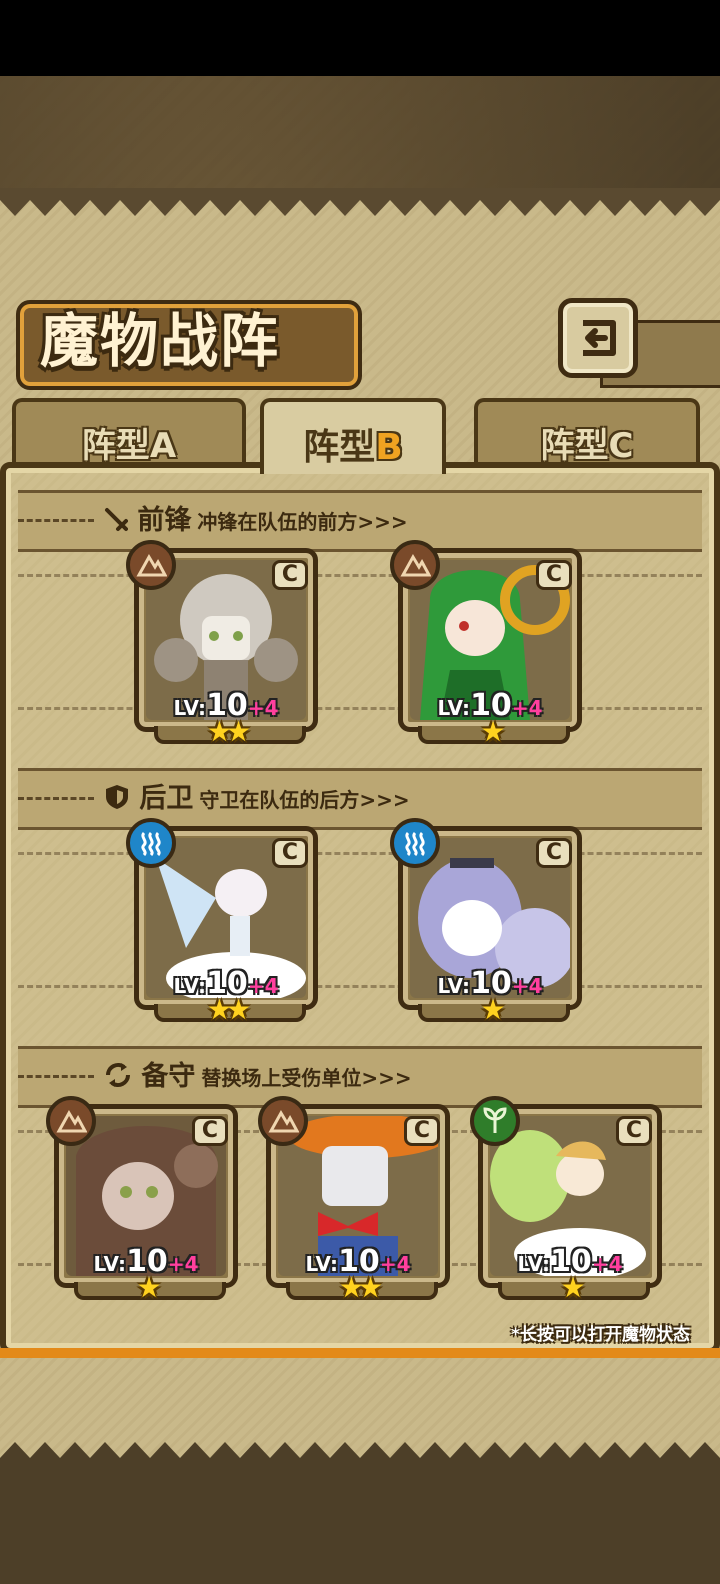 The height and width of the screenshot is (1584, 720). I want to click on bottom-zigzag-edge, so click(360, 1456).